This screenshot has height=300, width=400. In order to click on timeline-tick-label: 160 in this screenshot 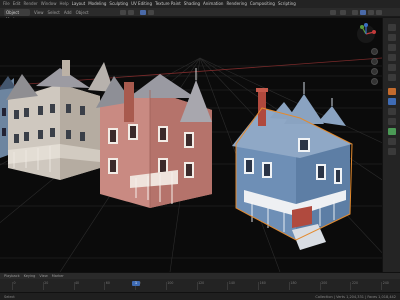, I will do `click(262, 283)`.